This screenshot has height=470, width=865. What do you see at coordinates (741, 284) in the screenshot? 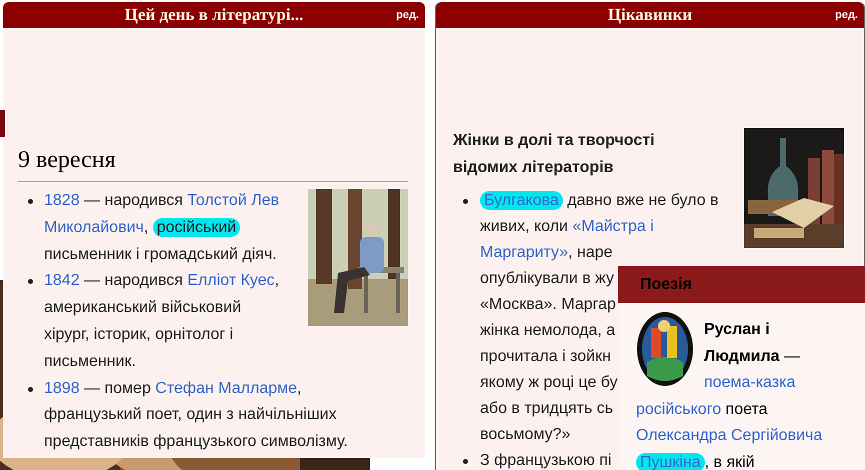
I see `section-header: Поезія` at bounding box center [741, 284].